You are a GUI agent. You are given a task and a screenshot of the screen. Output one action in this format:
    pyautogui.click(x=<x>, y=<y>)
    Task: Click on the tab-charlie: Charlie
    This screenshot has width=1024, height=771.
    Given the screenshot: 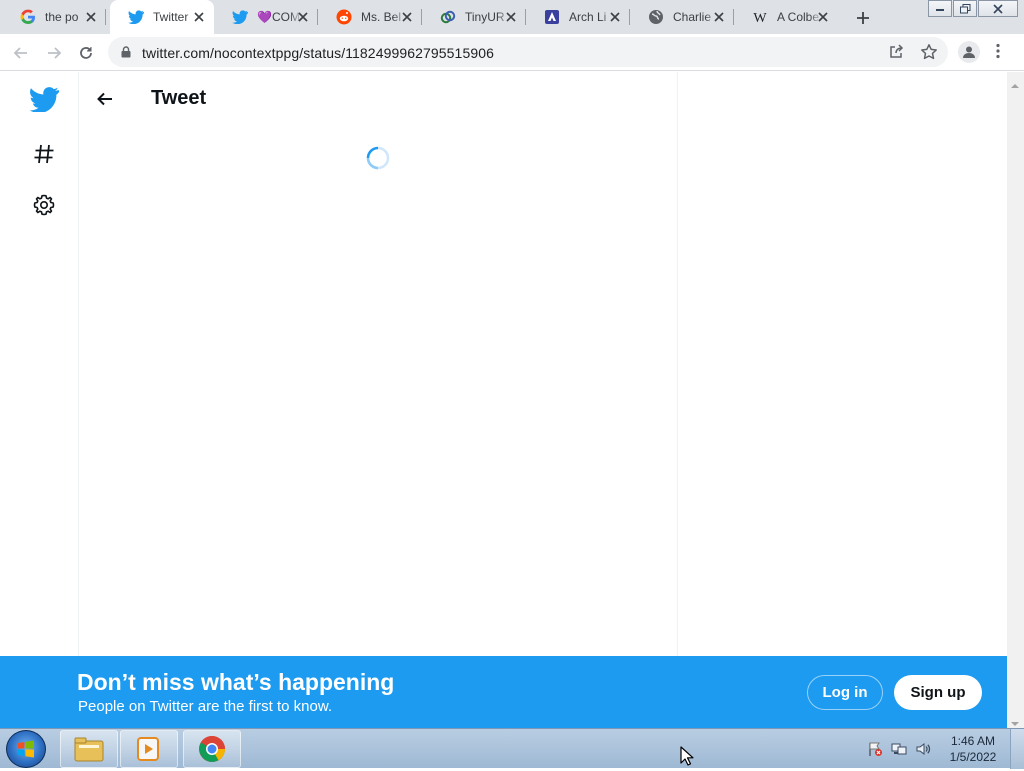 What is the action you would take?
    pyautogui.click(x=682, y=17)
    